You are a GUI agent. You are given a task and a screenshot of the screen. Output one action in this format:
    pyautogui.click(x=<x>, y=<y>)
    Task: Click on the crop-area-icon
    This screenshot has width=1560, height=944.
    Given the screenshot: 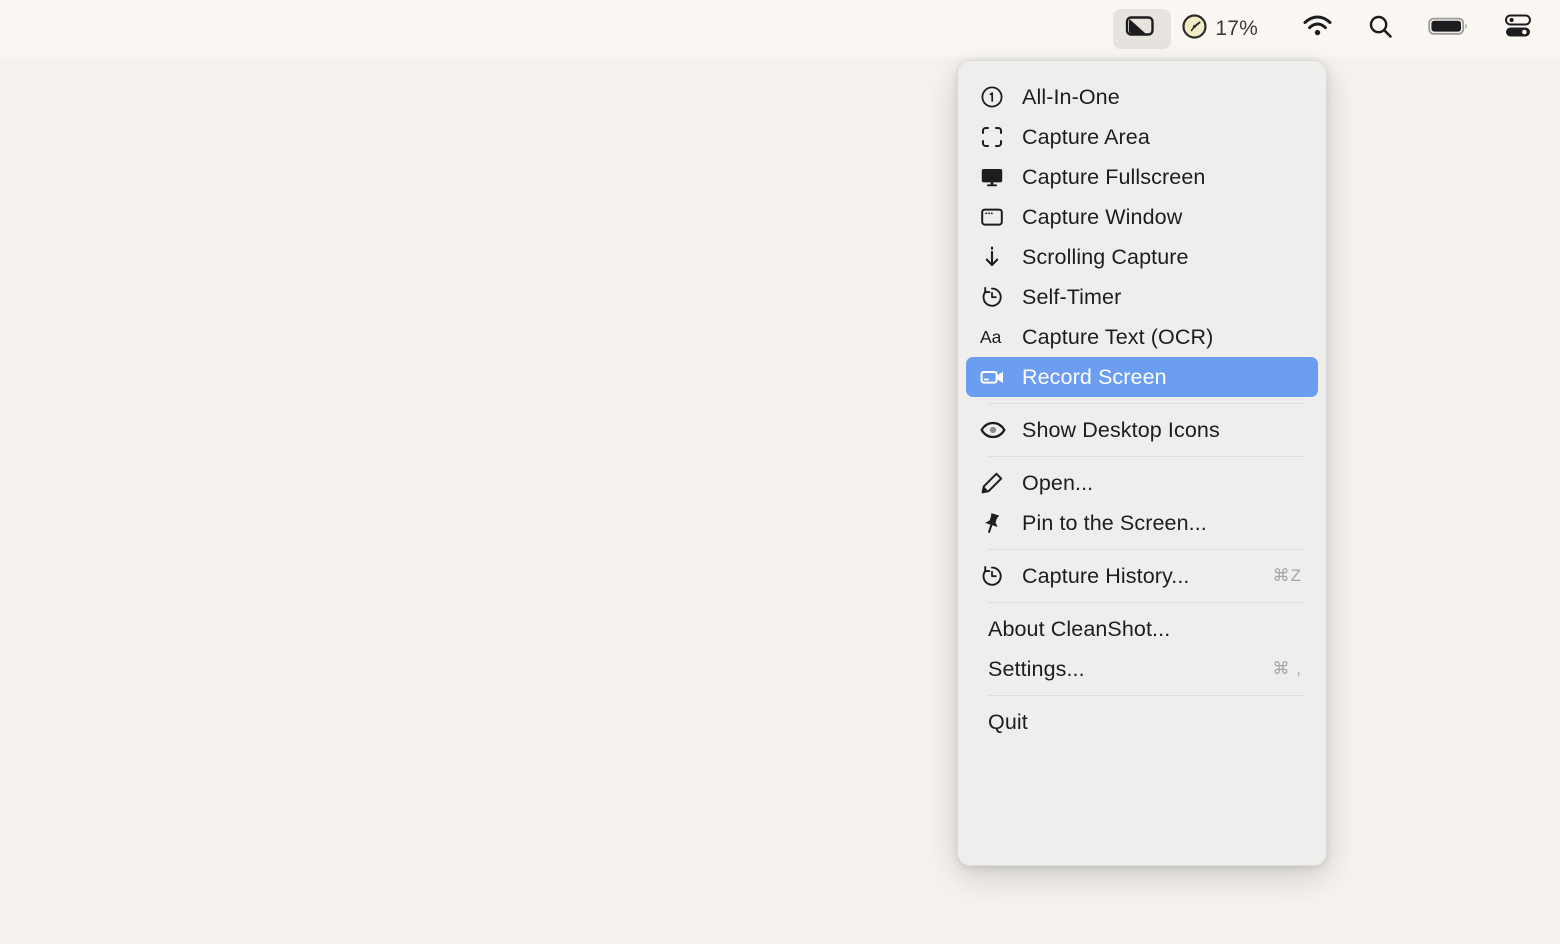 What is the action you would take?
    pyautogui.click(x=994, y=137)
    